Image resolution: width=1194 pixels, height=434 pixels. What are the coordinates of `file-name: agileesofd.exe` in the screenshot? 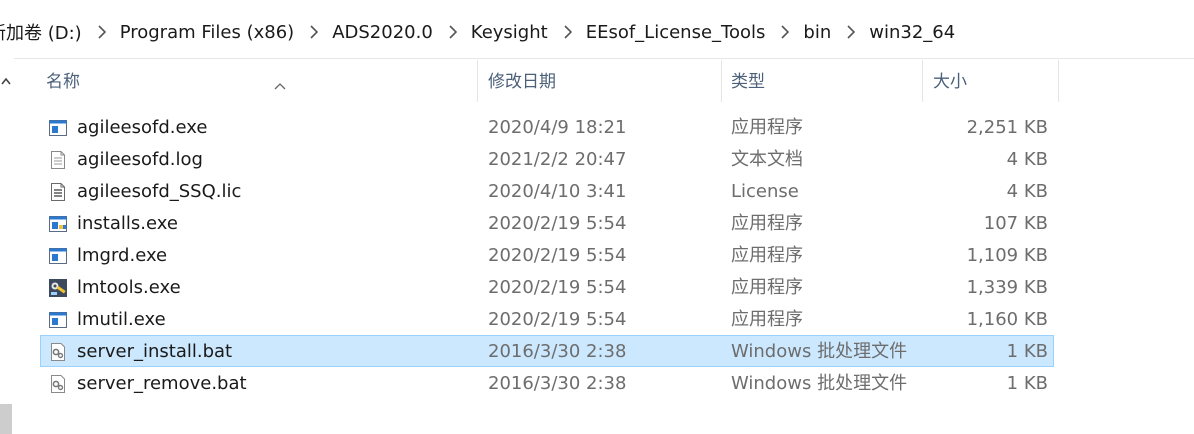 It's located at (142, 127).